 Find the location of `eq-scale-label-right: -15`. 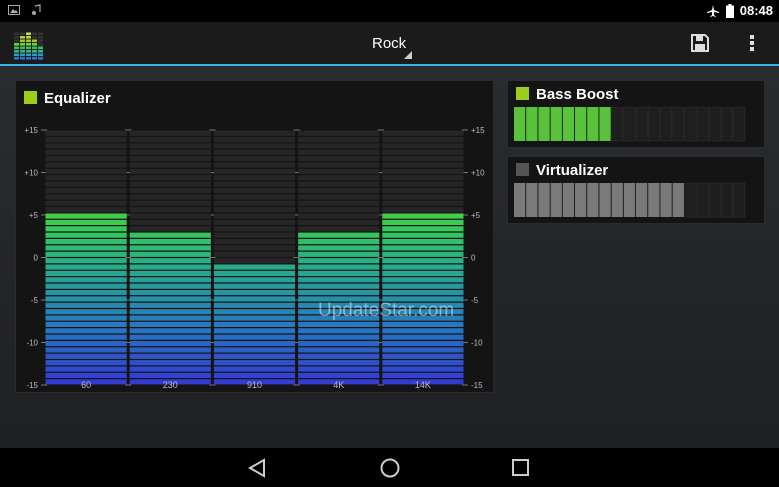

eq-scale-label-right: -15 is located at coordinates (477, 385).